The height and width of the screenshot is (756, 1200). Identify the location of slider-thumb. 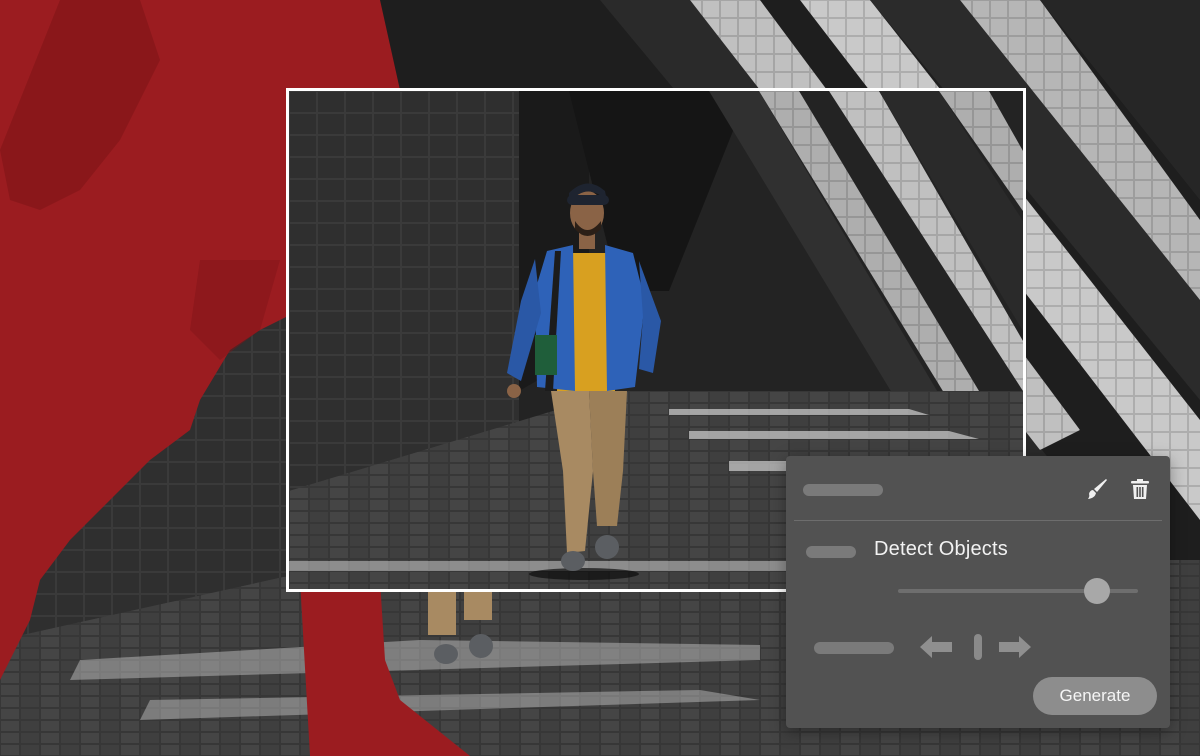
(1097, 591).